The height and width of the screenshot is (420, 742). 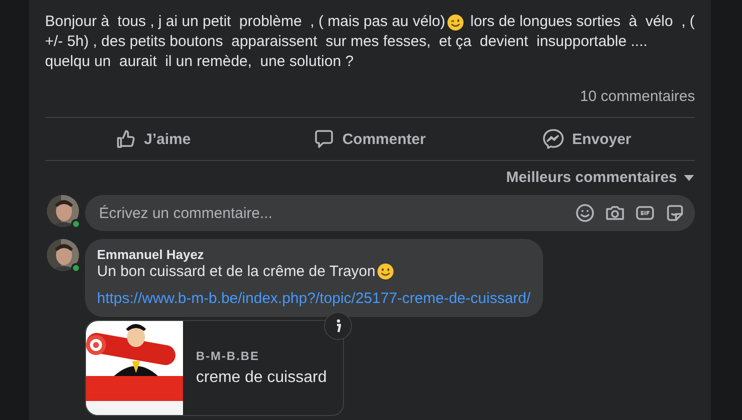 What do you see at coordinates (600, 177) in the screenshot?
I see `sort-dropdown: Meilleurs commentaires` at bounding box center [600, 177].